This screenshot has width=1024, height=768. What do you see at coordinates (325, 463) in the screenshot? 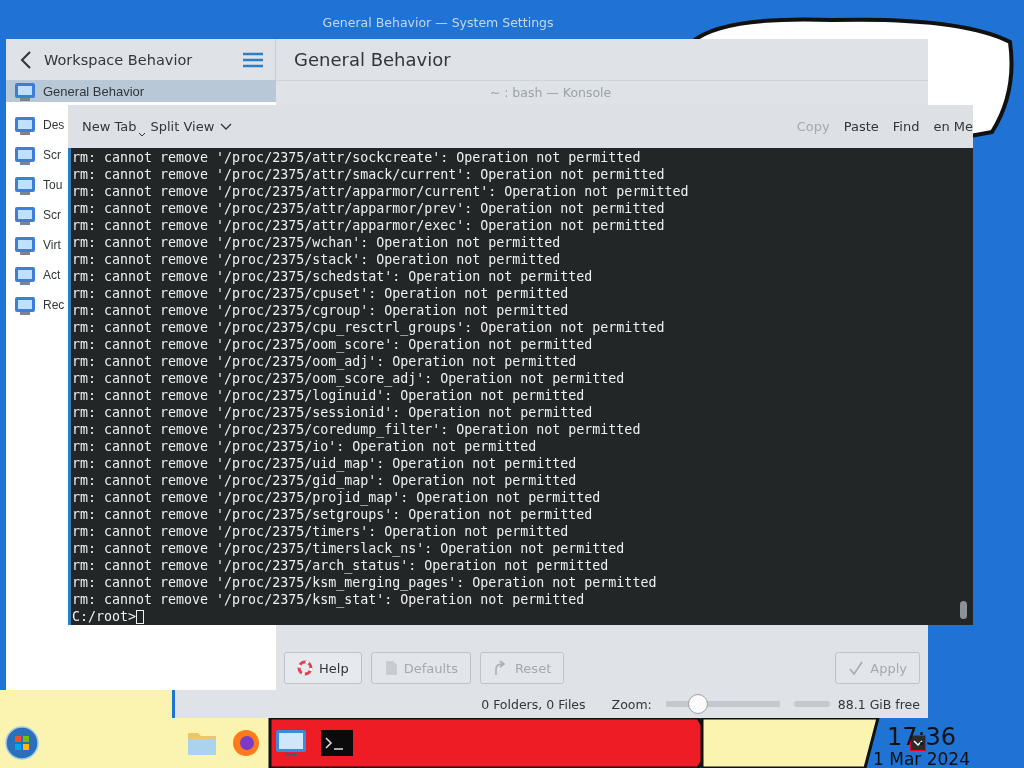
I see `terminal-line: rm: cannot remove '/proc/2375/uid_map': Operation not permitted` at bounding box center [325, 463].